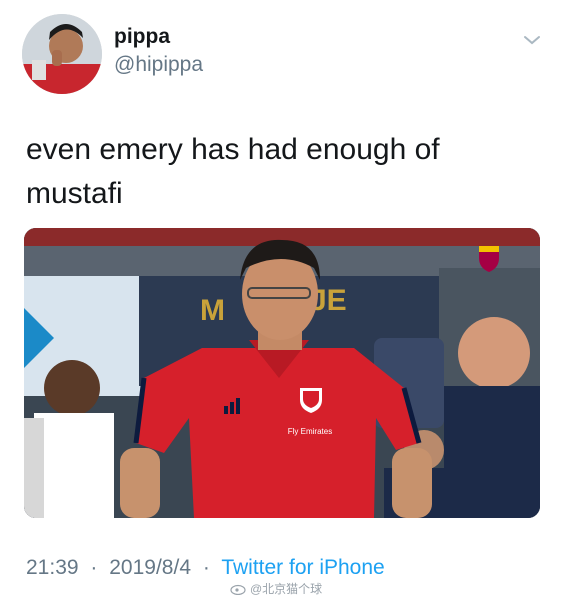 The width and height of the screenshot is (564, 600). I want to click on tweet-date: 2019/8/4, so click(150, 567).